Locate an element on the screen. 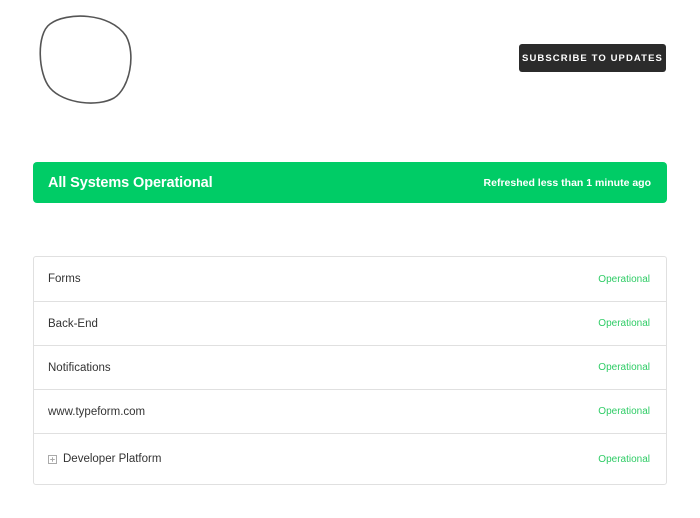 The width and height of the screenshot is (700, 518). subscribe-button: Subscribe to Updates is located at coordinates (592, 58).